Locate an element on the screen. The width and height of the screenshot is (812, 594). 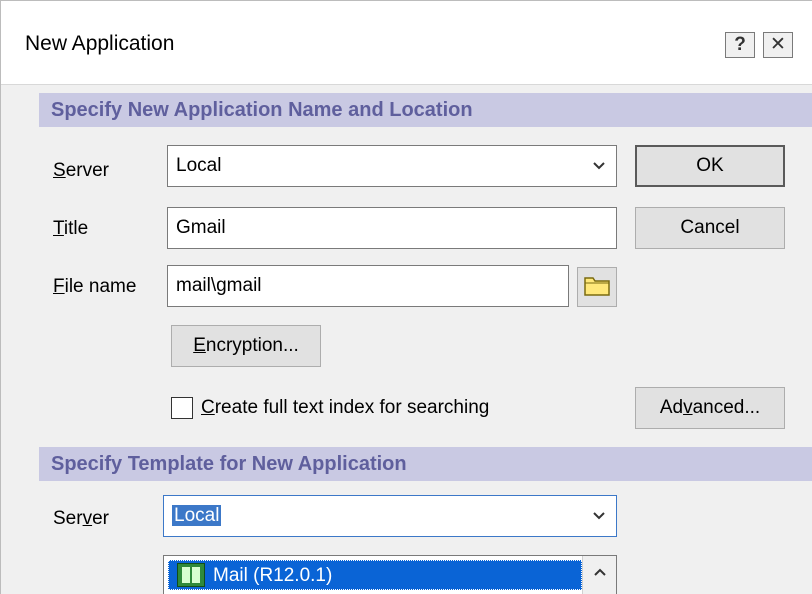
folder-icon is located at coordinates (597, 287).